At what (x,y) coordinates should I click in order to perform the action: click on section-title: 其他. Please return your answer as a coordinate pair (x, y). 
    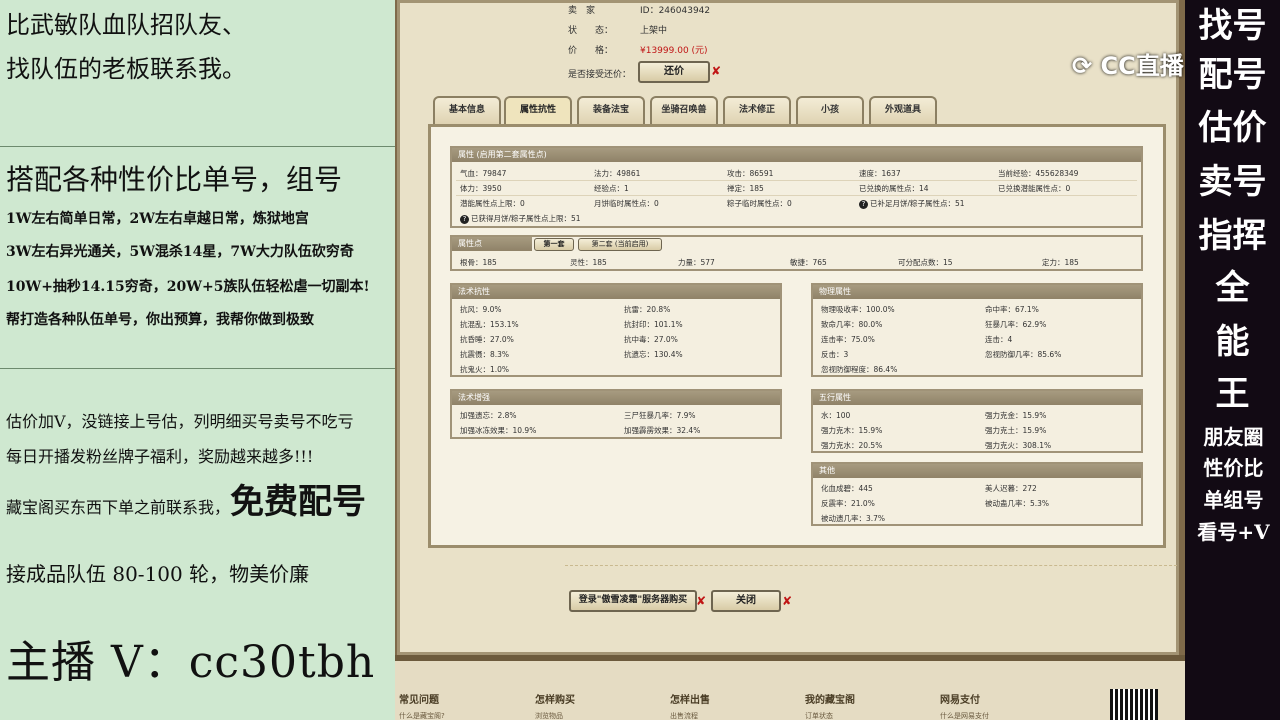
    Looking at the image, I should click on (977, 471).